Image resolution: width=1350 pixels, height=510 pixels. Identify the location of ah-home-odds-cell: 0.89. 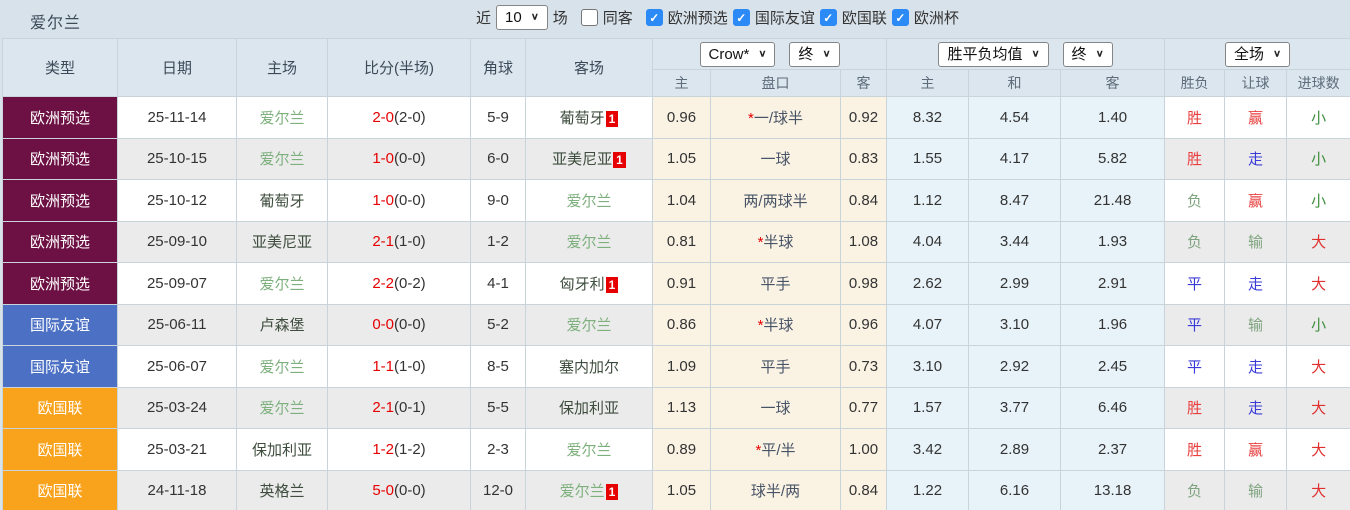
(681, 449).